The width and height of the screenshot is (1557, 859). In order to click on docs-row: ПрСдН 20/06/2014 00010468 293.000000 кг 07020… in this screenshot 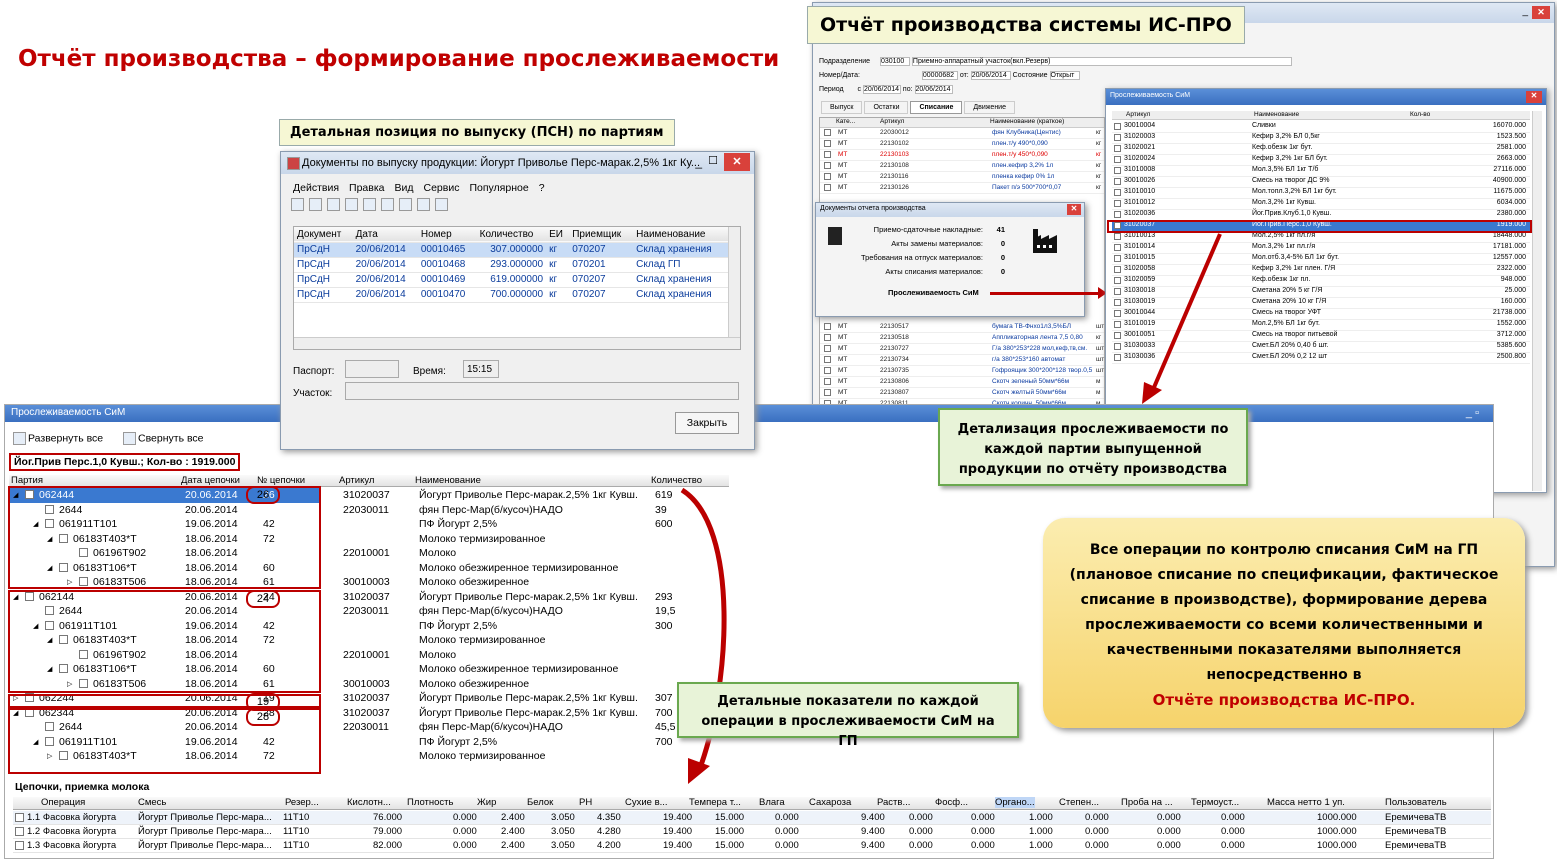, I will do `click(511, 265)`.